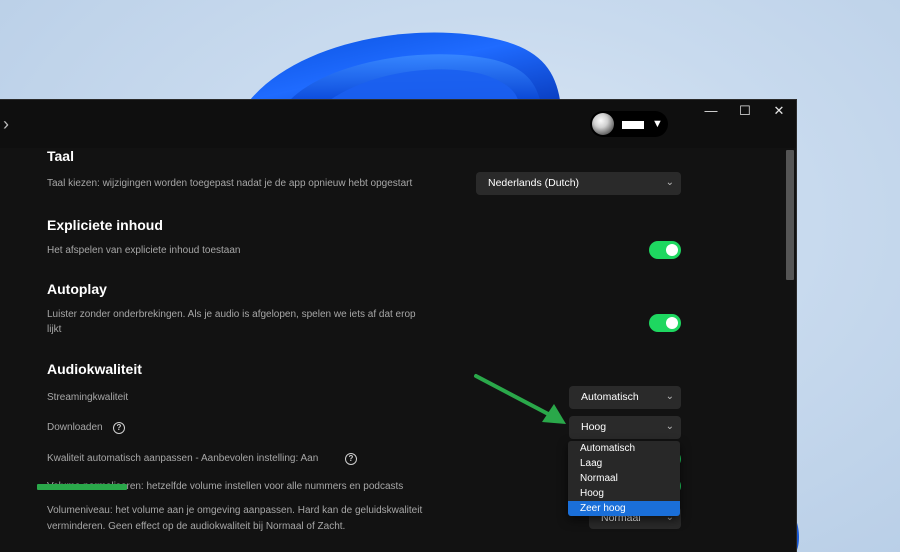 This screenshot has width=900, height=552. Describe the element at coordinates (711, 111) in the screenshot. I see `minimize-icon: —` at that location.